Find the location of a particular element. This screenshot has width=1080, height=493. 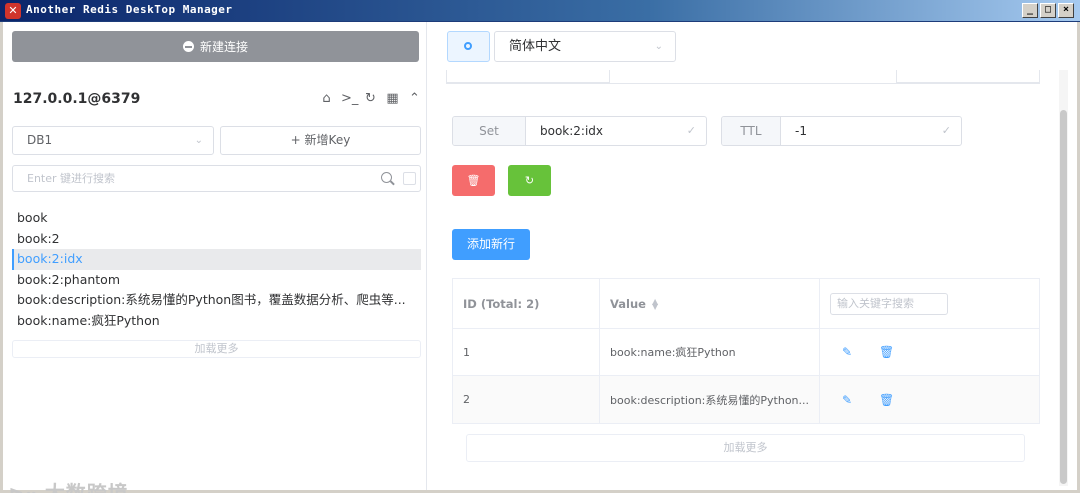

key-search-input: Enter 键进行搜索 is located at coordinates (216, 178).